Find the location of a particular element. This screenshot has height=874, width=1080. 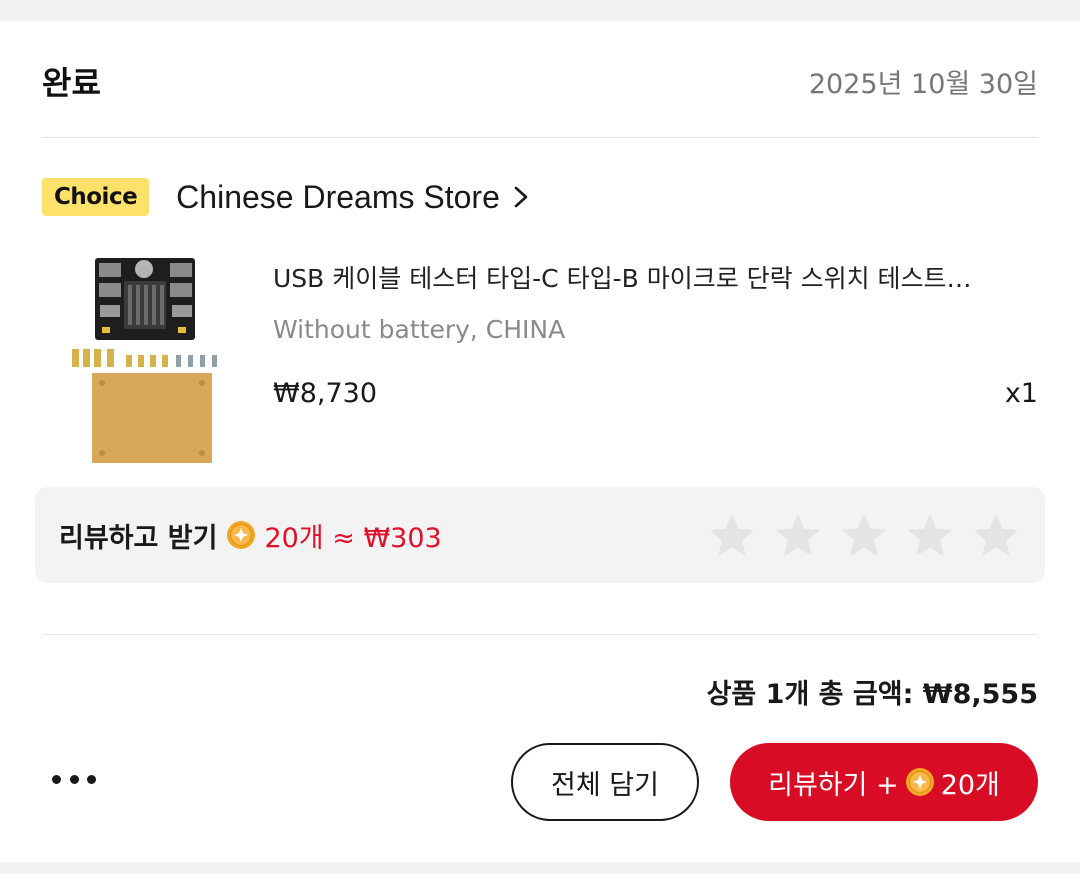

order-header: 완료 2025년 10월 30일 is located at coordinates (540, 81).